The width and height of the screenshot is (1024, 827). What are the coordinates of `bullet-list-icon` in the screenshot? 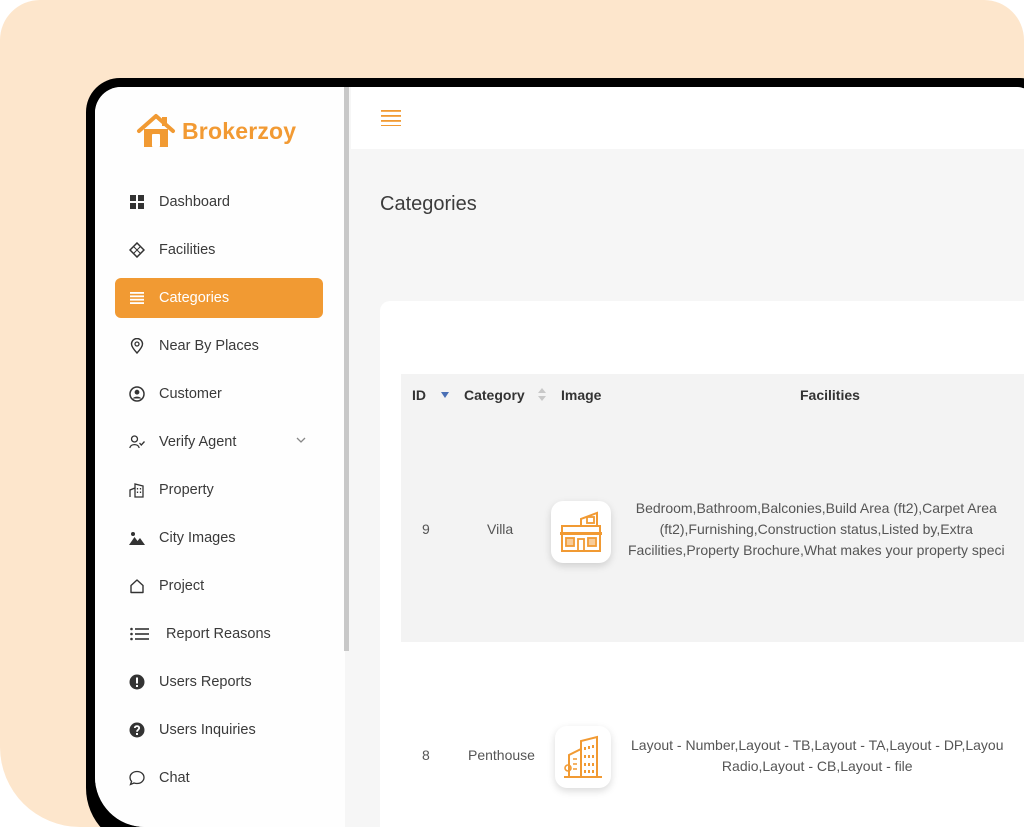 It's located at (140, 634).